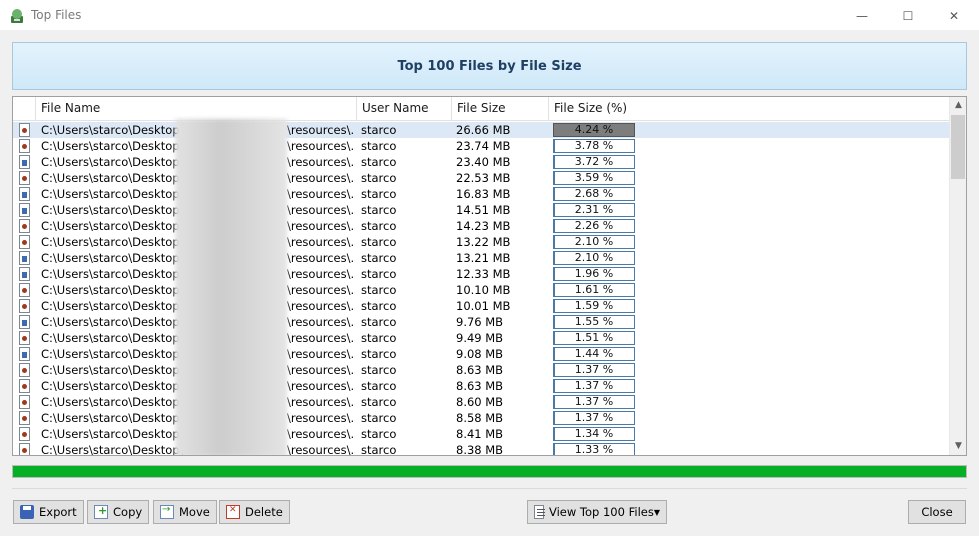 This screenshot has height=536, width=979. What do you see at coordinates (958, 147) in the screenshot?
I see `scrollbar-thumb` at bounding box center [958, 147].